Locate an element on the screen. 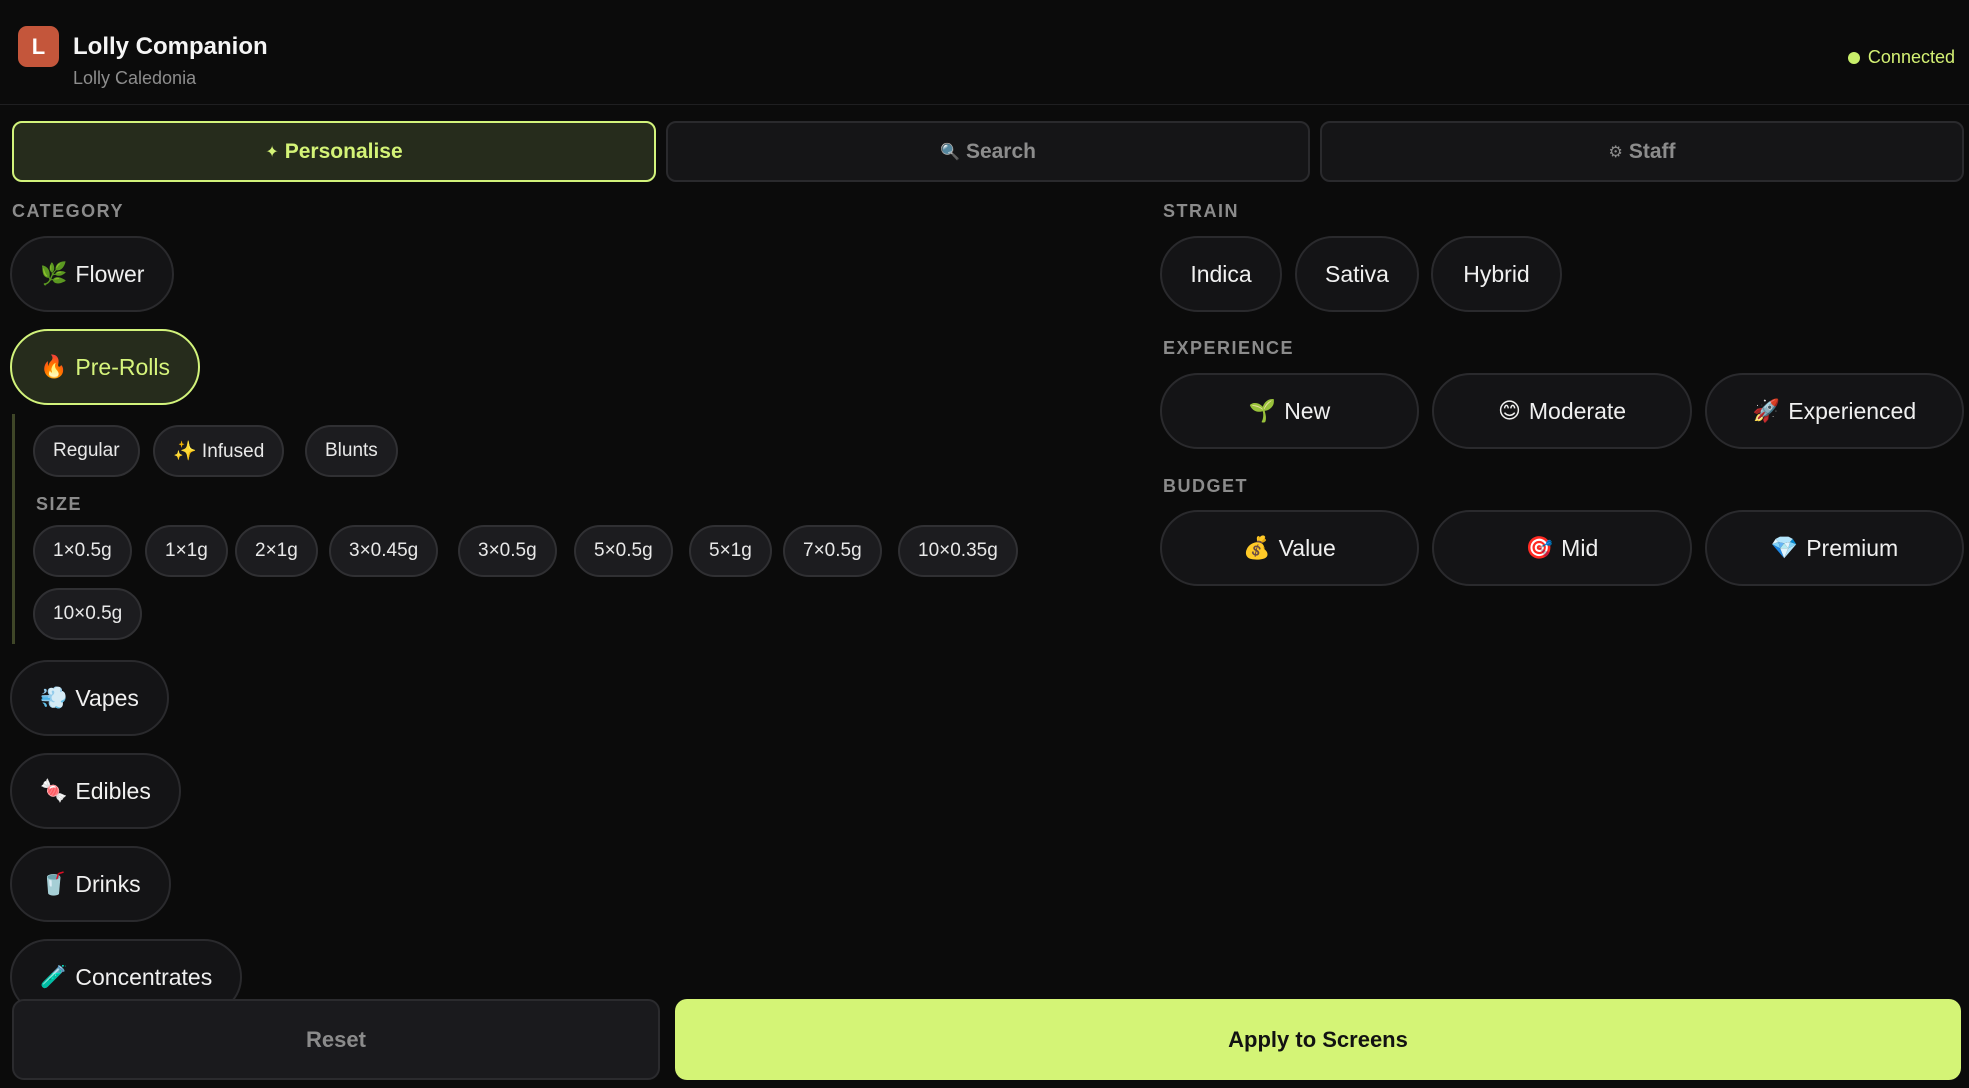 This screenshot has width=1969, height=1088. budget-label-text: Value is located at coordinates (1307, 547).